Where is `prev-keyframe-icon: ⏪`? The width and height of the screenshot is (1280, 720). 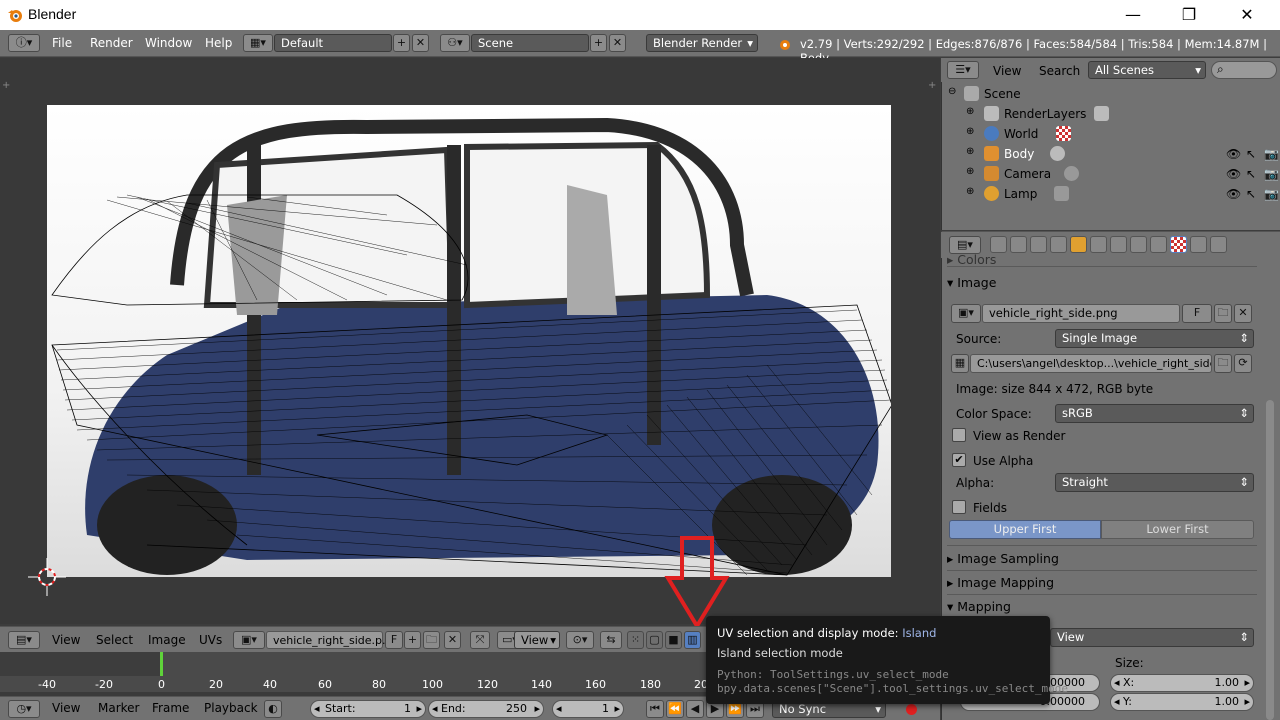 prev-keyframe-icon: ⏪ is located at coordinates (675, 709).